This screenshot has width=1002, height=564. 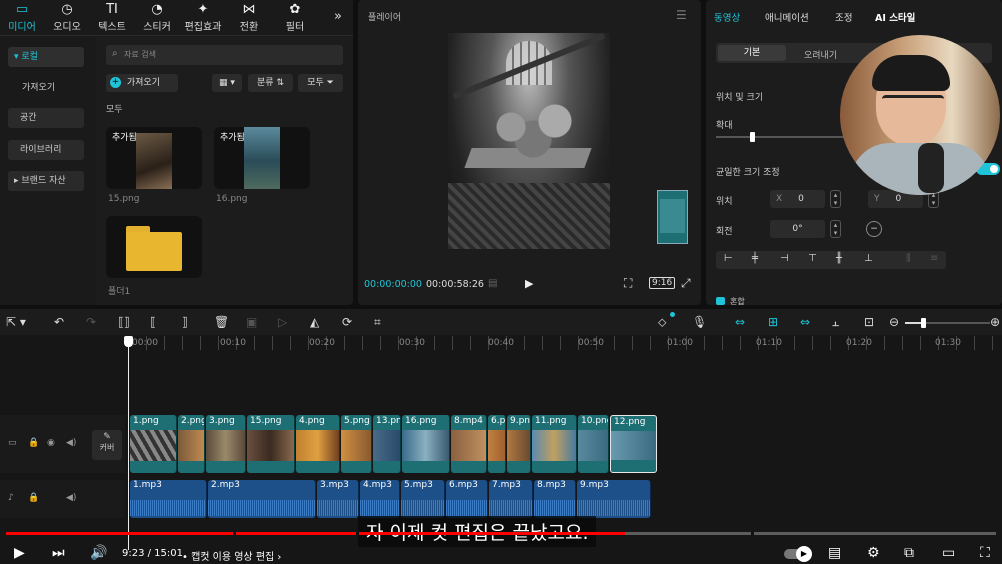 I want to click on search-input: ⌕ 자료 검색, so click(x=224, y=55).